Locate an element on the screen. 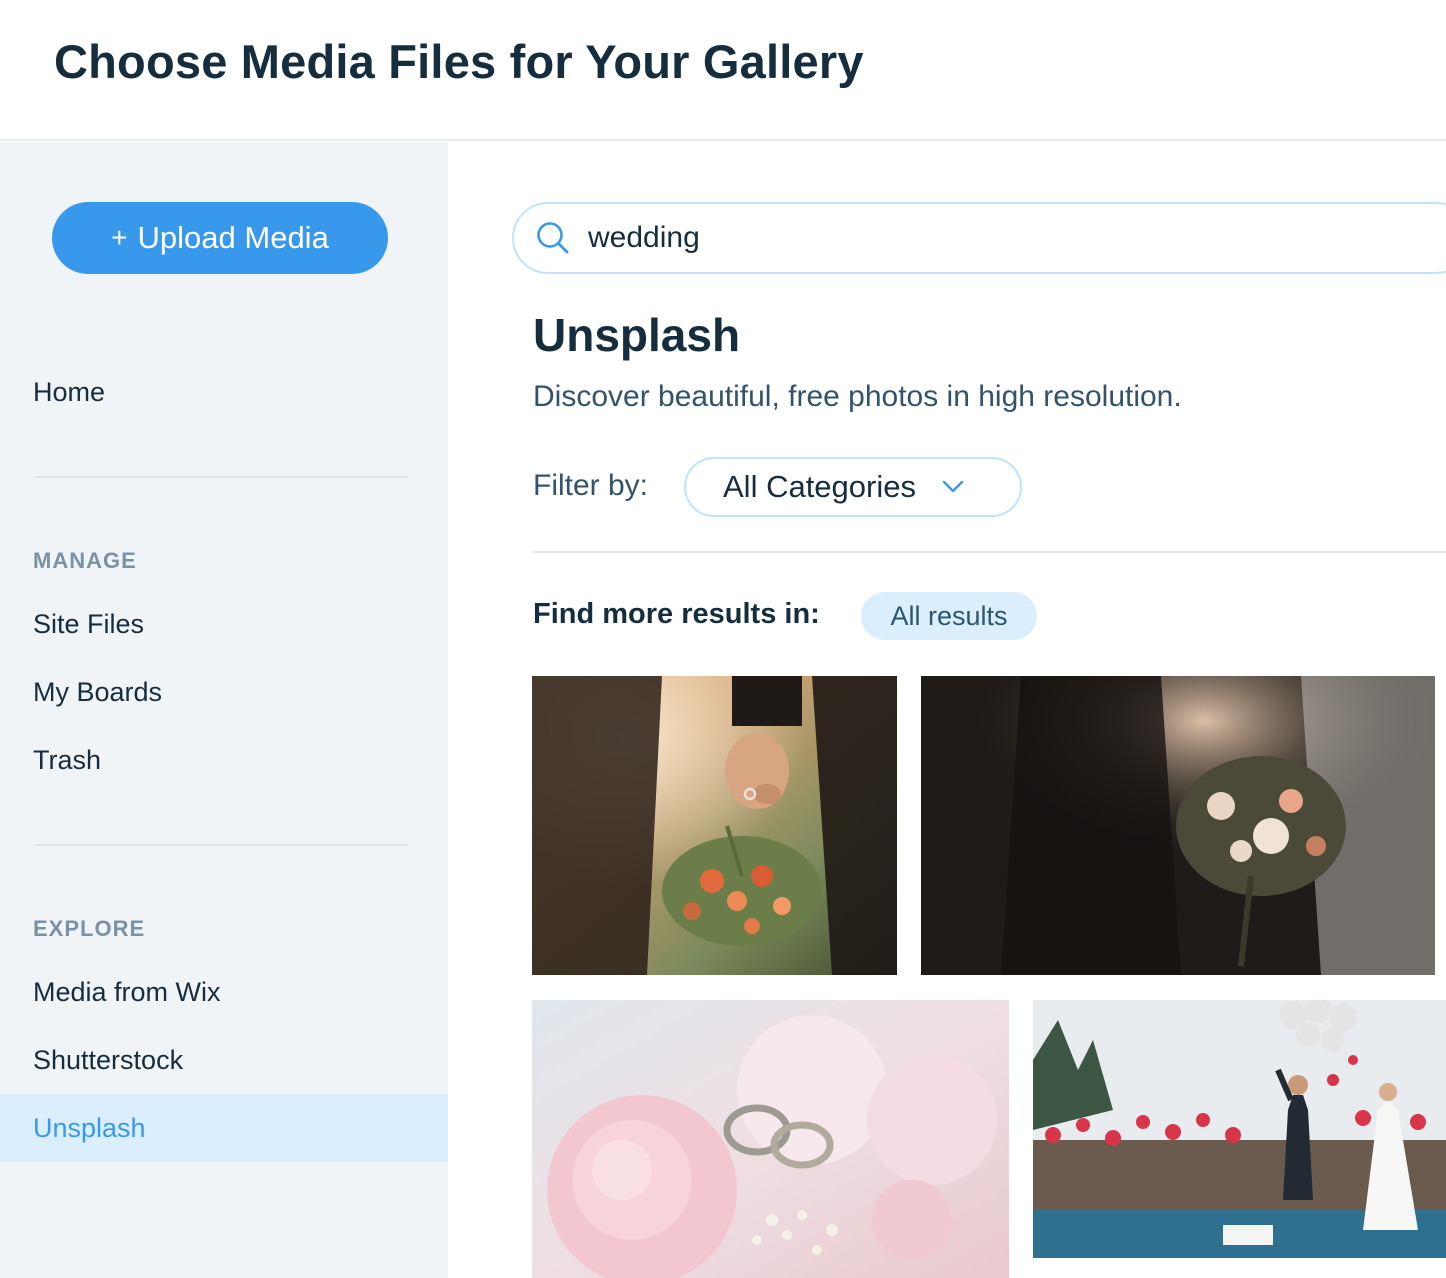 This screenshot has height=1278, width=1446. source-title: Unsplash is located at coordinates (637, 335).